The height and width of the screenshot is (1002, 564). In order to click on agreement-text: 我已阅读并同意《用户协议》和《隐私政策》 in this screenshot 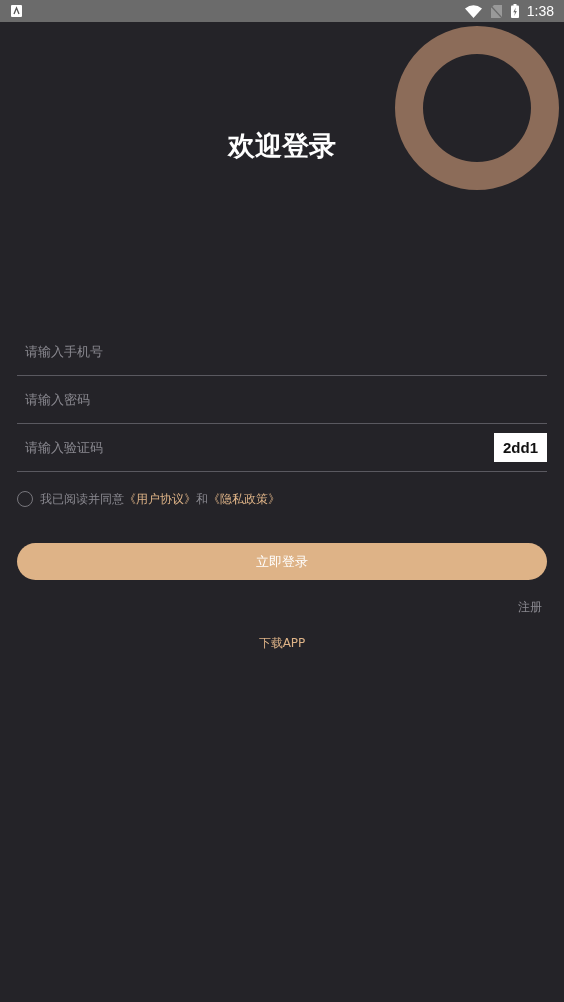, I will do `click(160, 499)`.